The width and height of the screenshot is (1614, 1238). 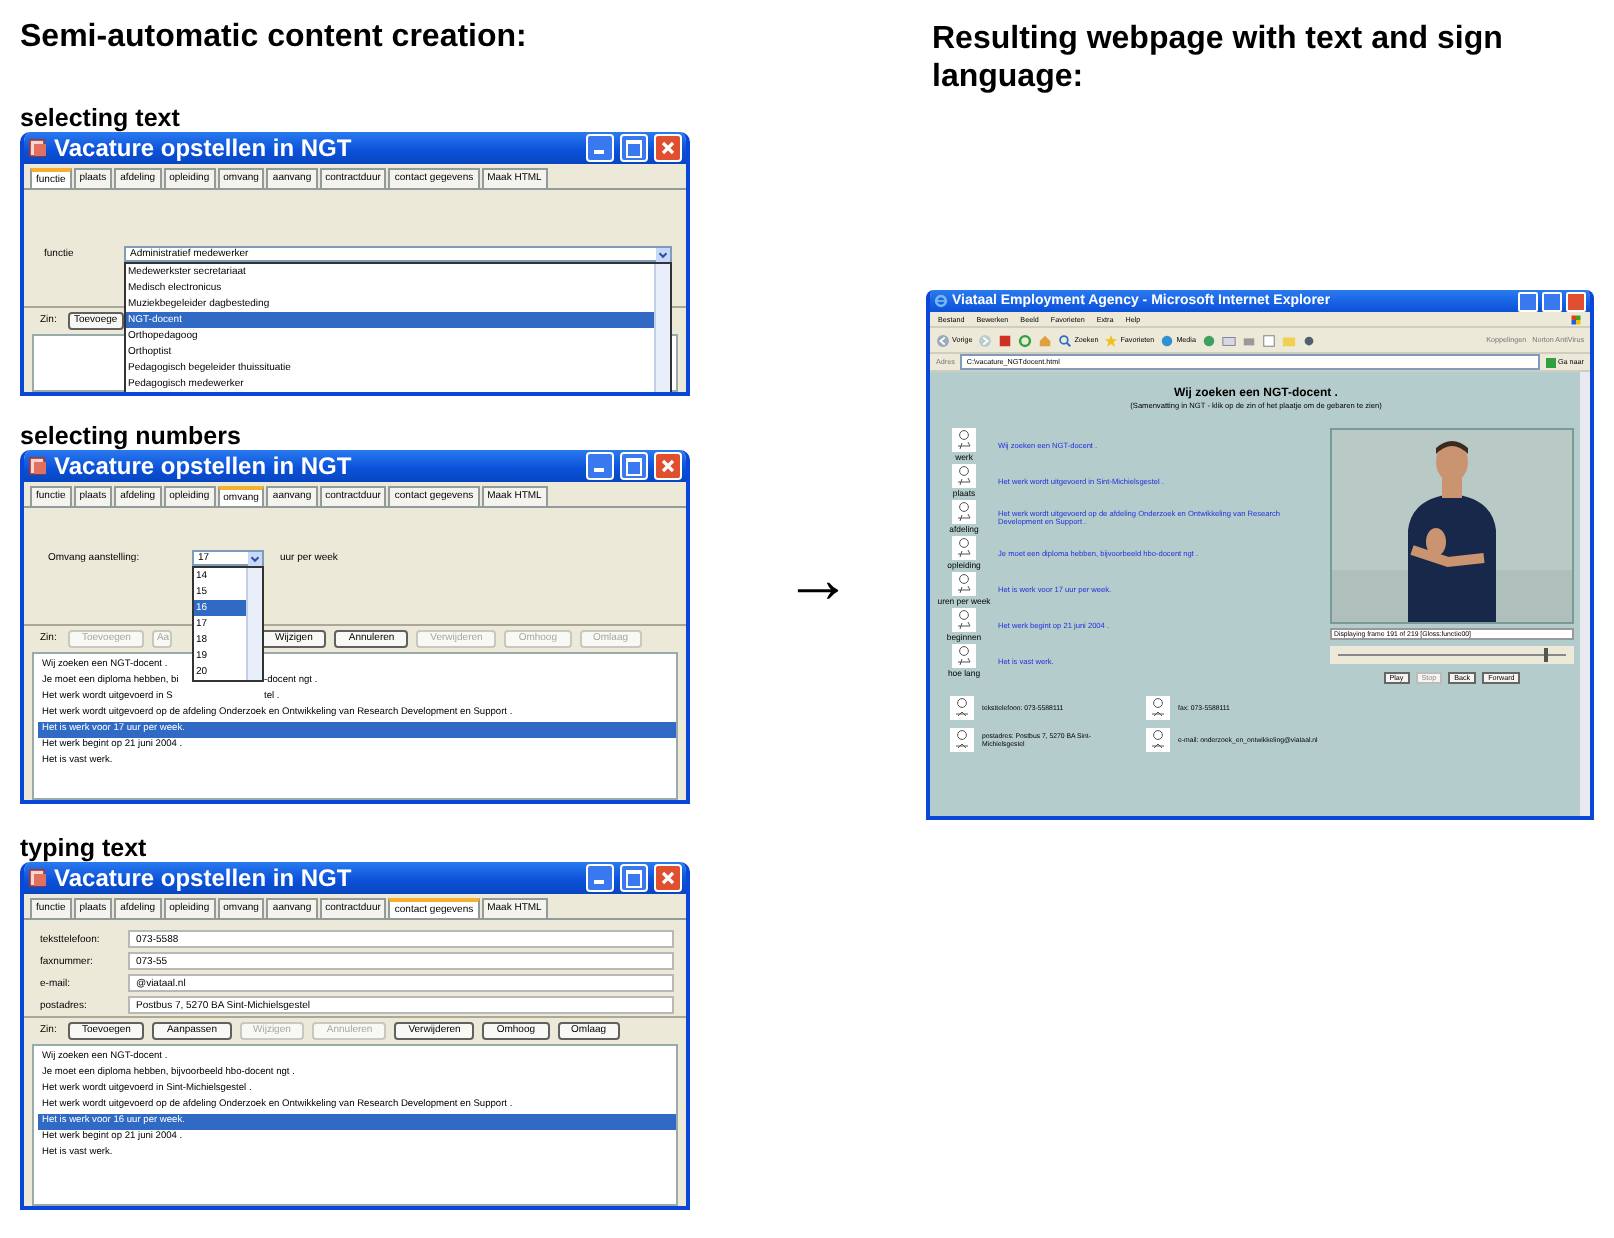 What do you see at coordinates (84, 848) in the screenshot?
I see `panel-caption: typing text` at bounding box center [84, 848].